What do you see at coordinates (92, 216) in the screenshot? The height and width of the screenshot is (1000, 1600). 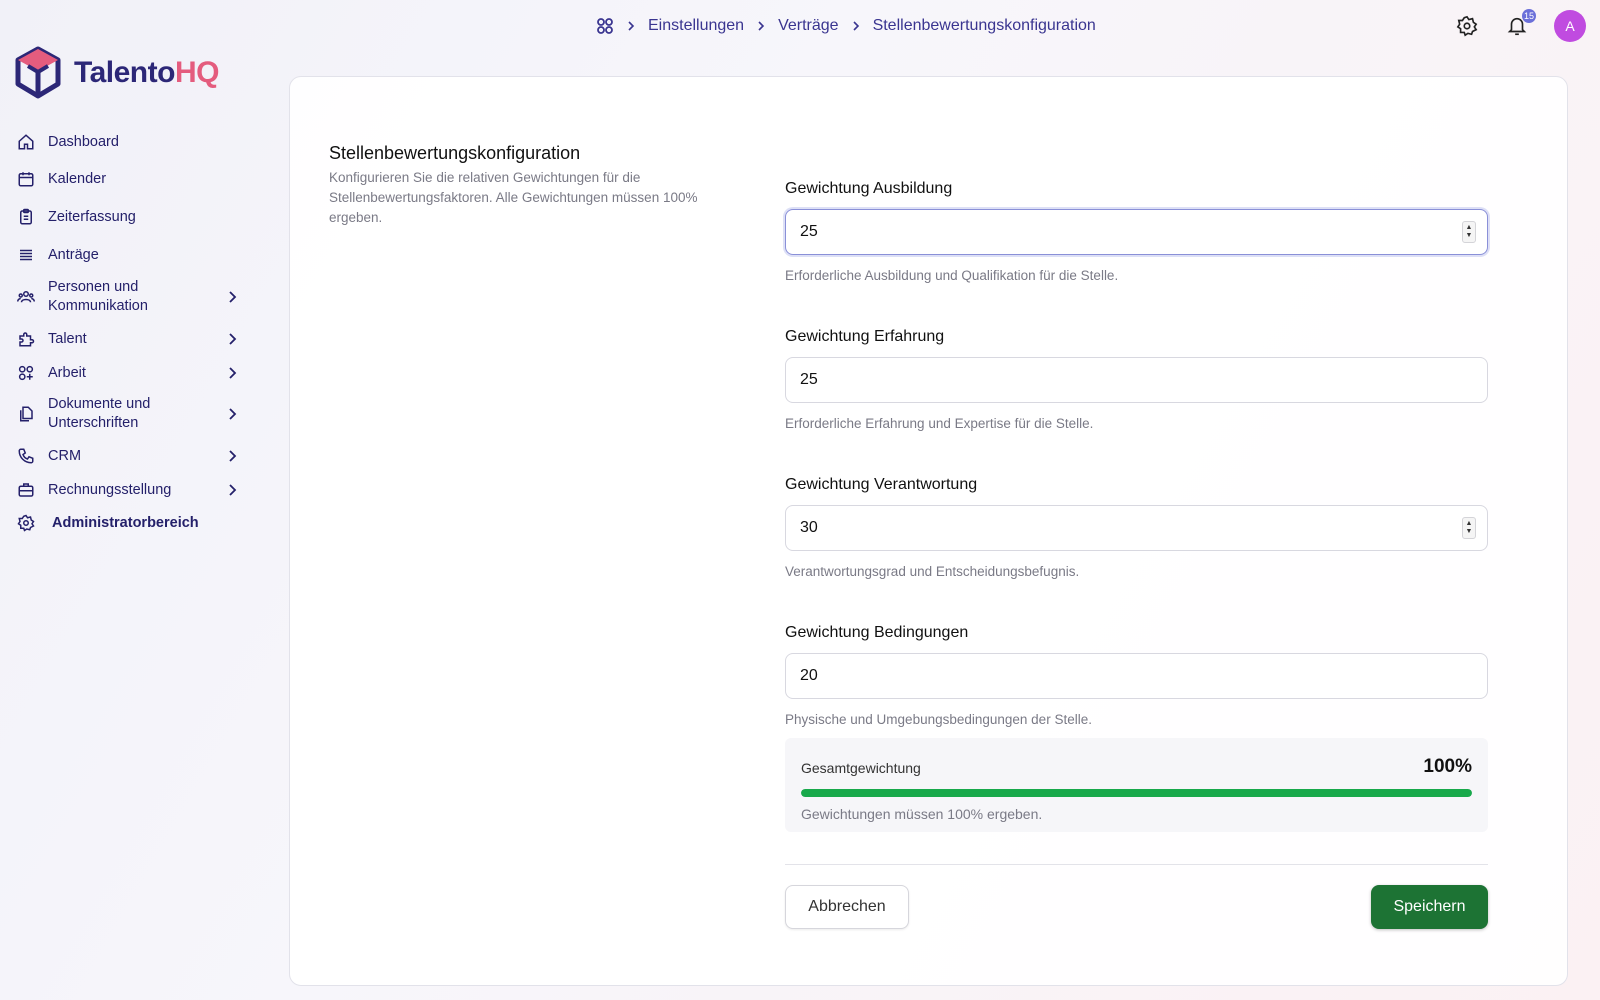 I see `sidebar-item-label: Zeiterfassung` at bounding box center [92, 216].